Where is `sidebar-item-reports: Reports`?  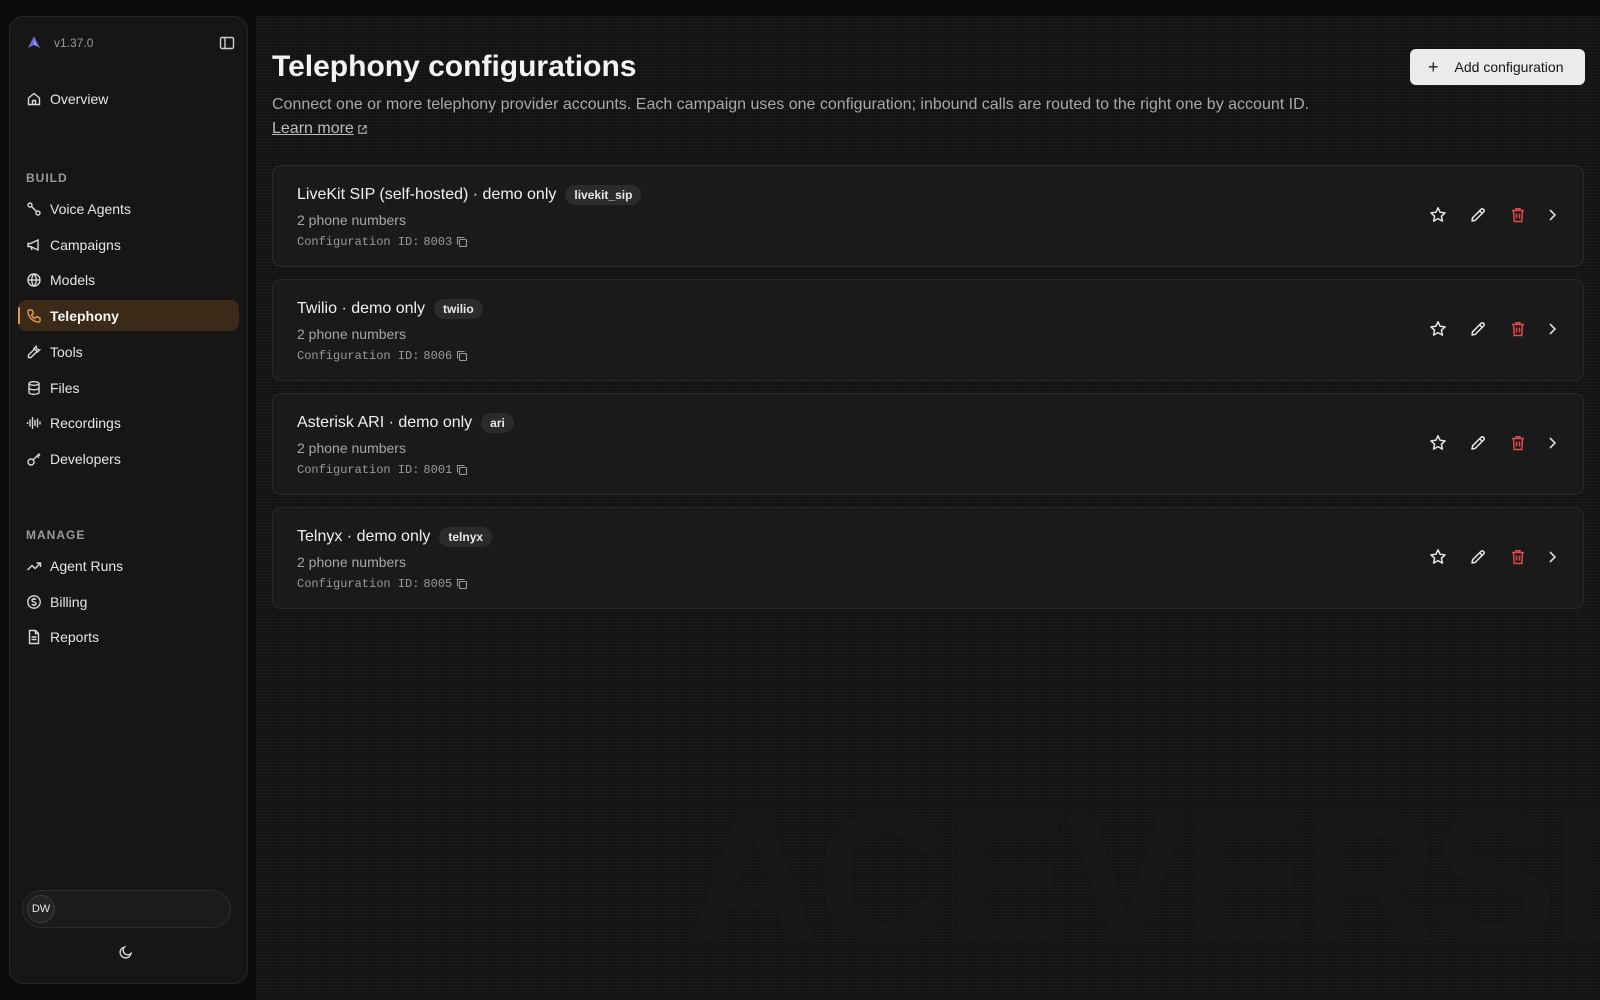
sidebar-item-reports: Reports is located at coordinates (128, 636).